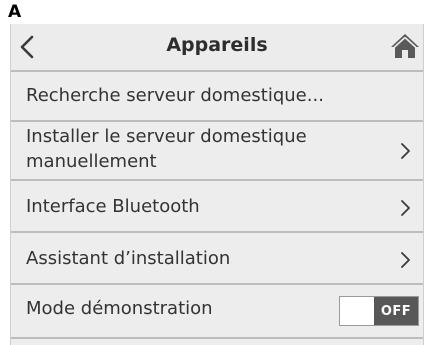  Describe the element at coordinates (166, 136) in the screenshot. I see `menu-item-label-line1: Installer le serveur domestique` at that location.